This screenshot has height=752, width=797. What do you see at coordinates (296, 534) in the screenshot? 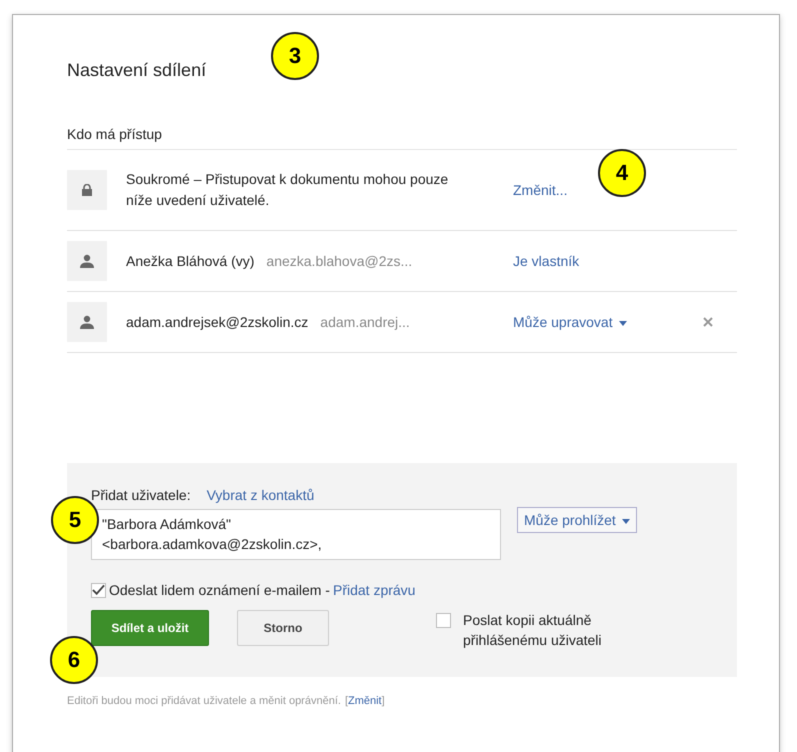
I see `people-input-field: "Barbora Adámková" <barbora.adamkova@2zskolin.cz>,` at bounding box center [296, 534].